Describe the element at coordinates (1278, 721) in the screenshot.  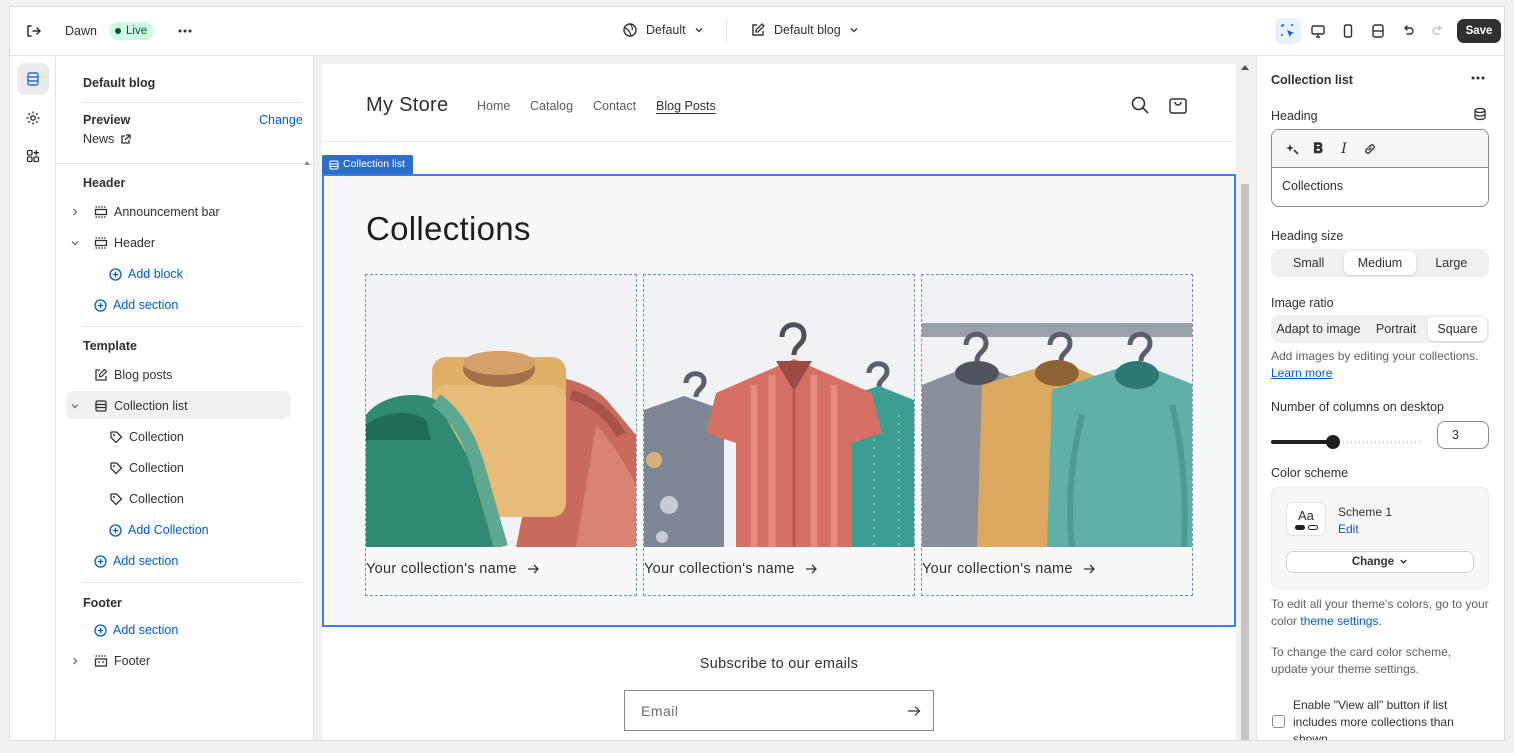
I see `view-all-checkbox` at that location.